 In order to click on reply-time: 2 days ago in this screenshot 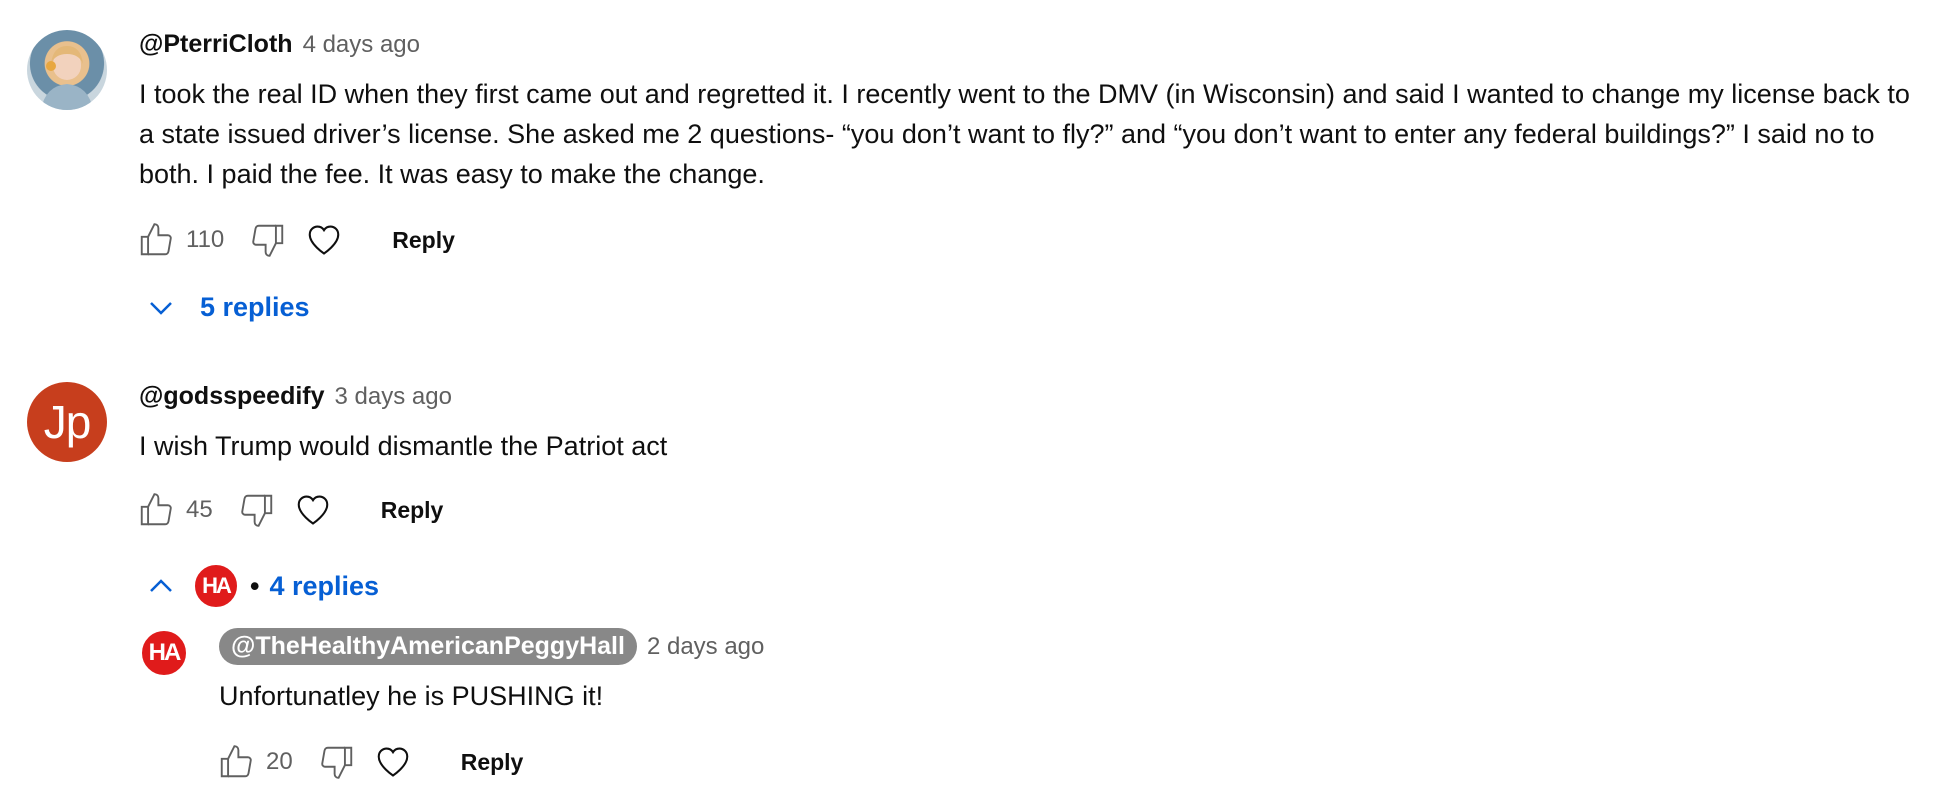, I will do `click(705, 647)`.